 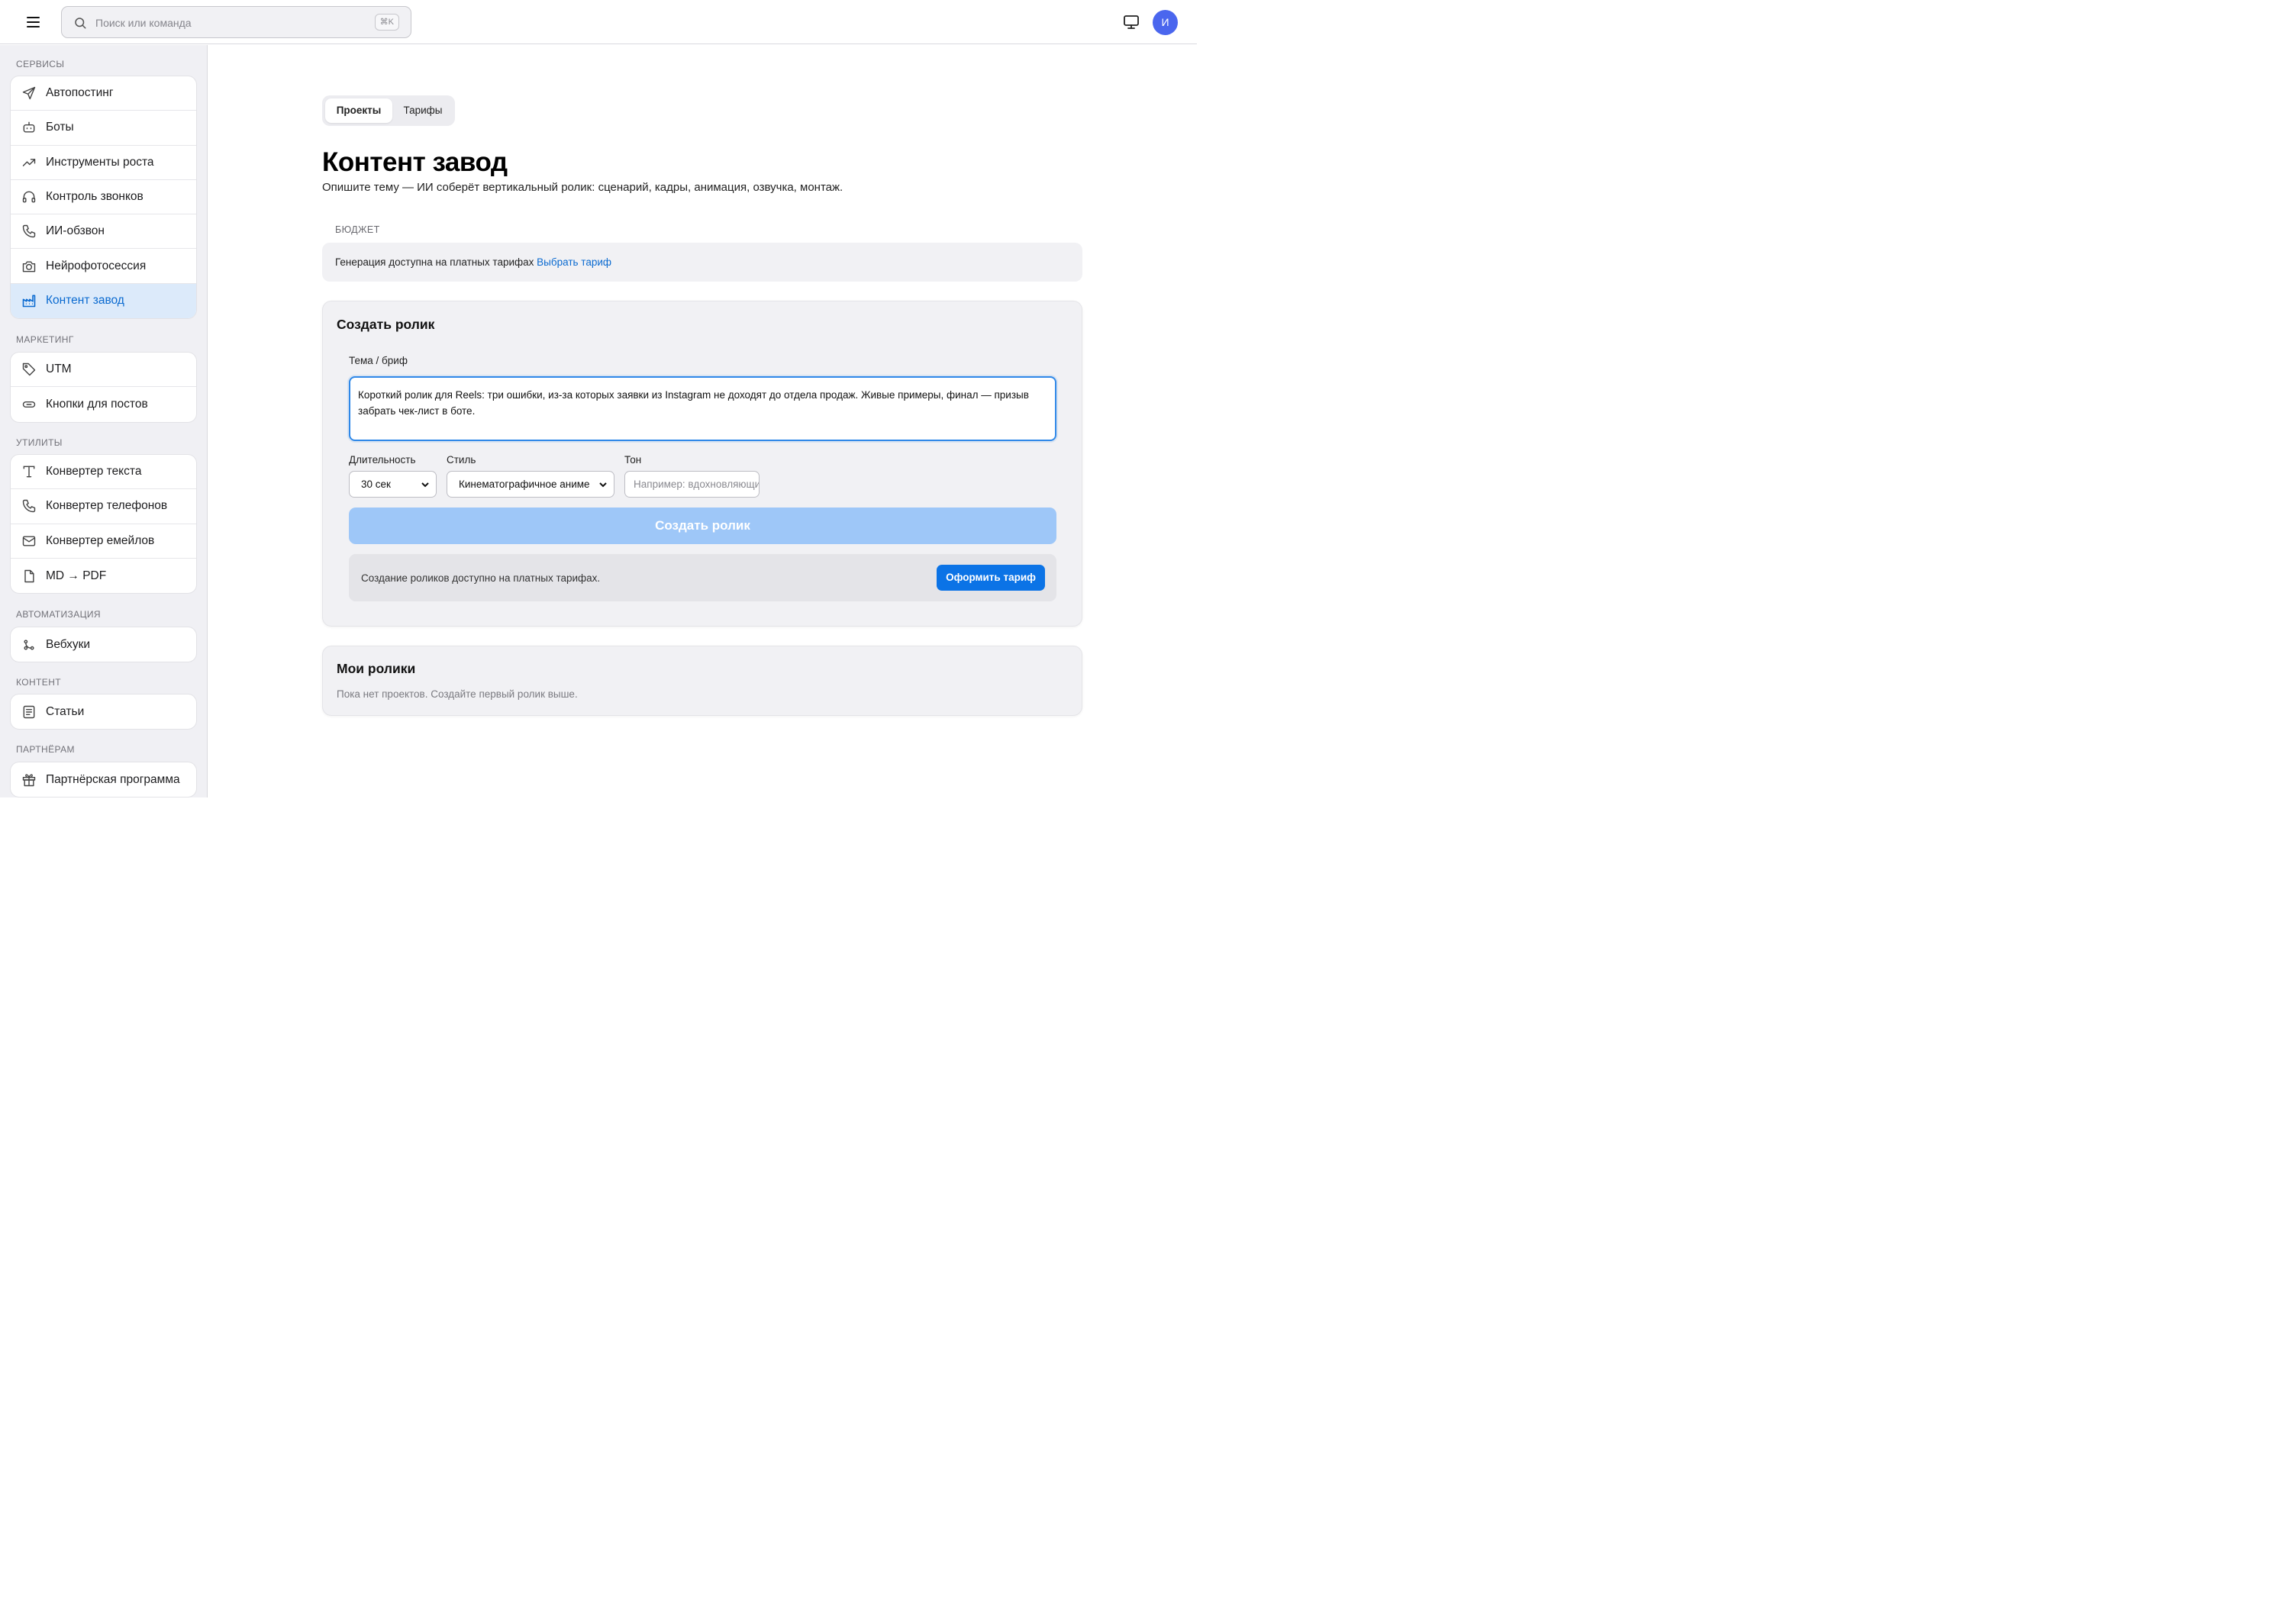 What do you see at coordinates (434, 262) in the screenshot?
I see `budget-message: Генерация доступна на платных тарифах` at bounding box center [434, 262].